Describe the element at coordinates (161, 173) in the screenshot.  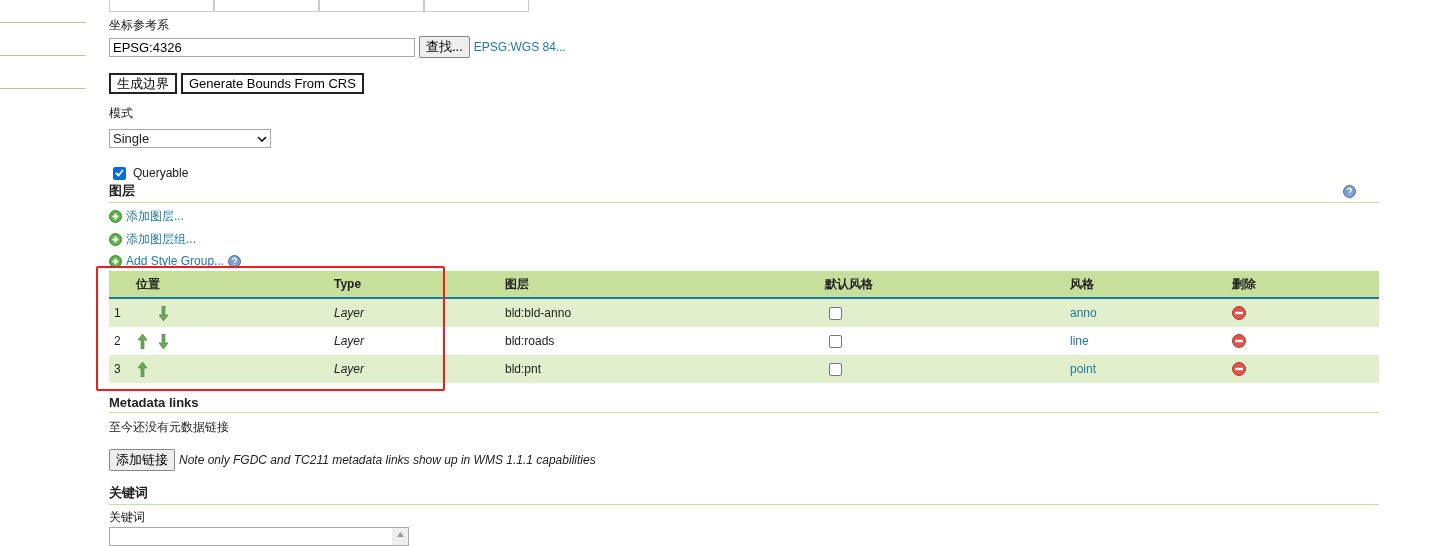
I see `checkbox-label: Queryable` at that location.